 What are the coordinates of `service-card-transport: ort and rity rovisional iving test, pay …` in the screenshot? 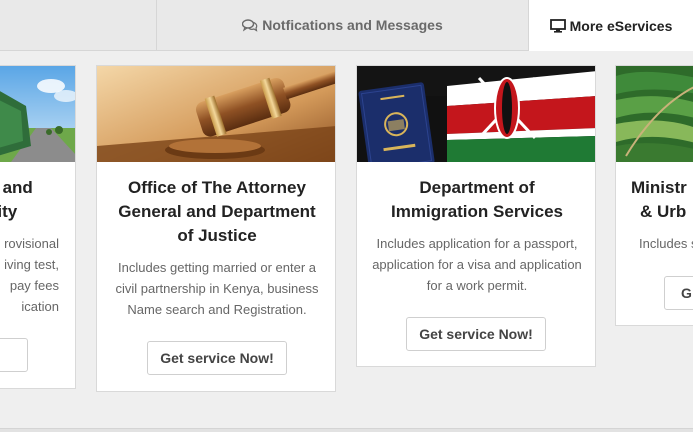 It's located at (38, 227).